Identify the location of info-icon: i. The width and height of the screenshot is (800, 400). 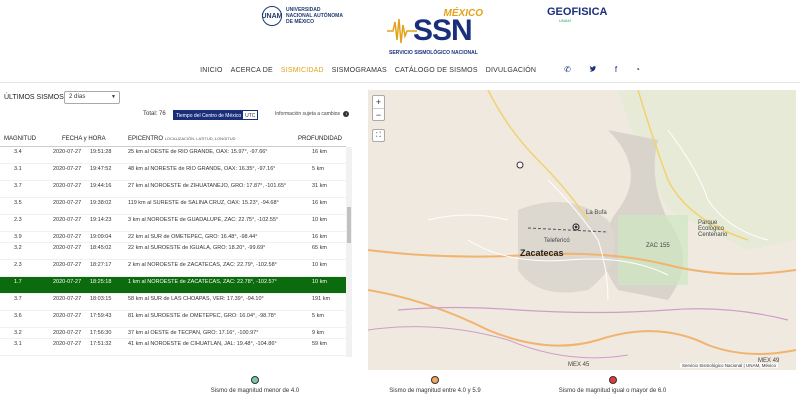
(346, 114).